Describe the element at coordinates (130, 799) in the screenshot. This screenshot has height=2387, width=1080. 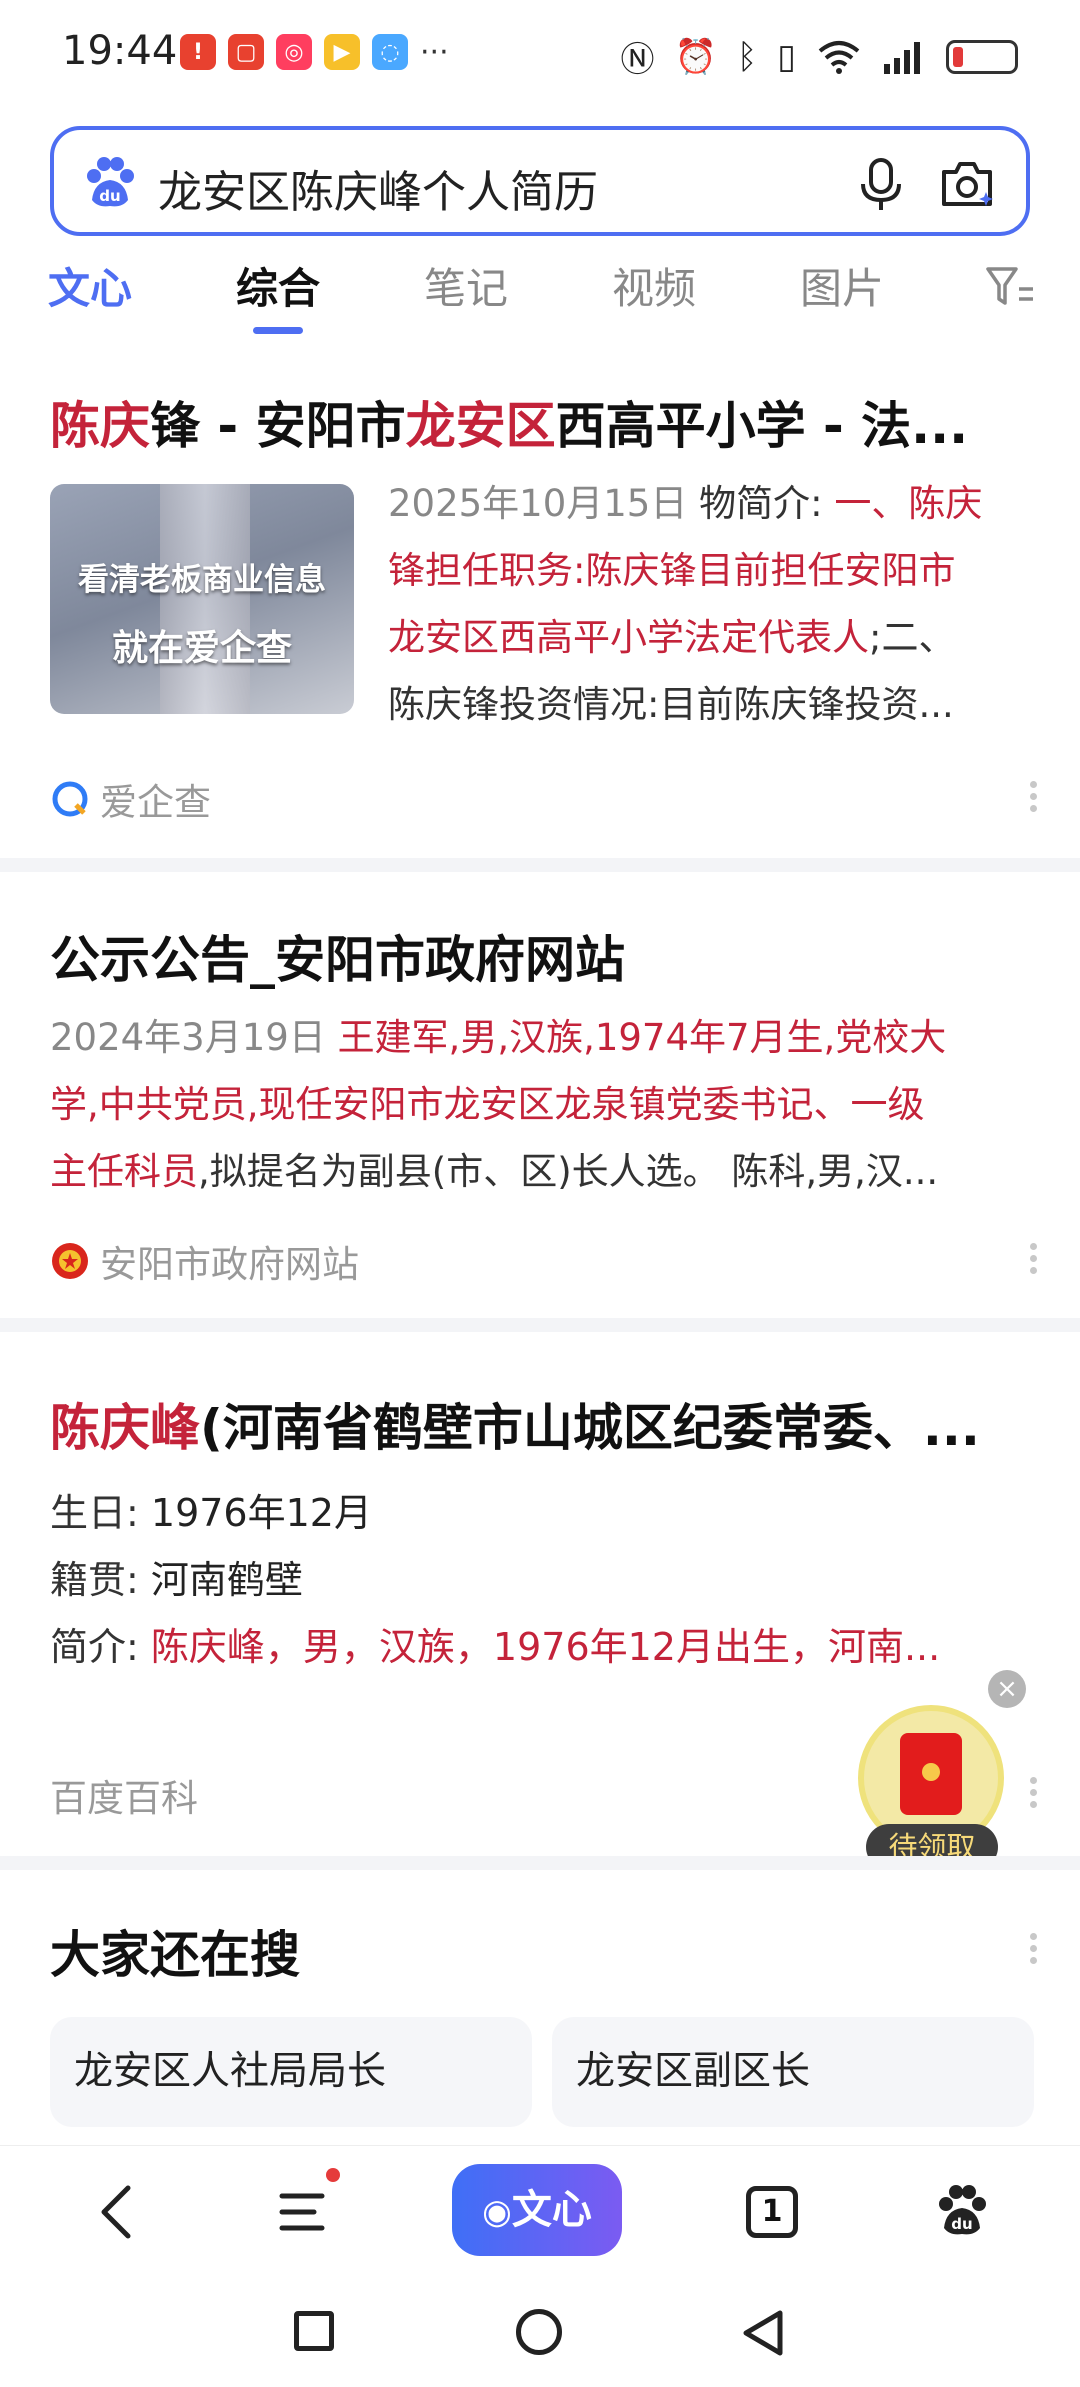
I see `result-source: 爱企查` at that location.